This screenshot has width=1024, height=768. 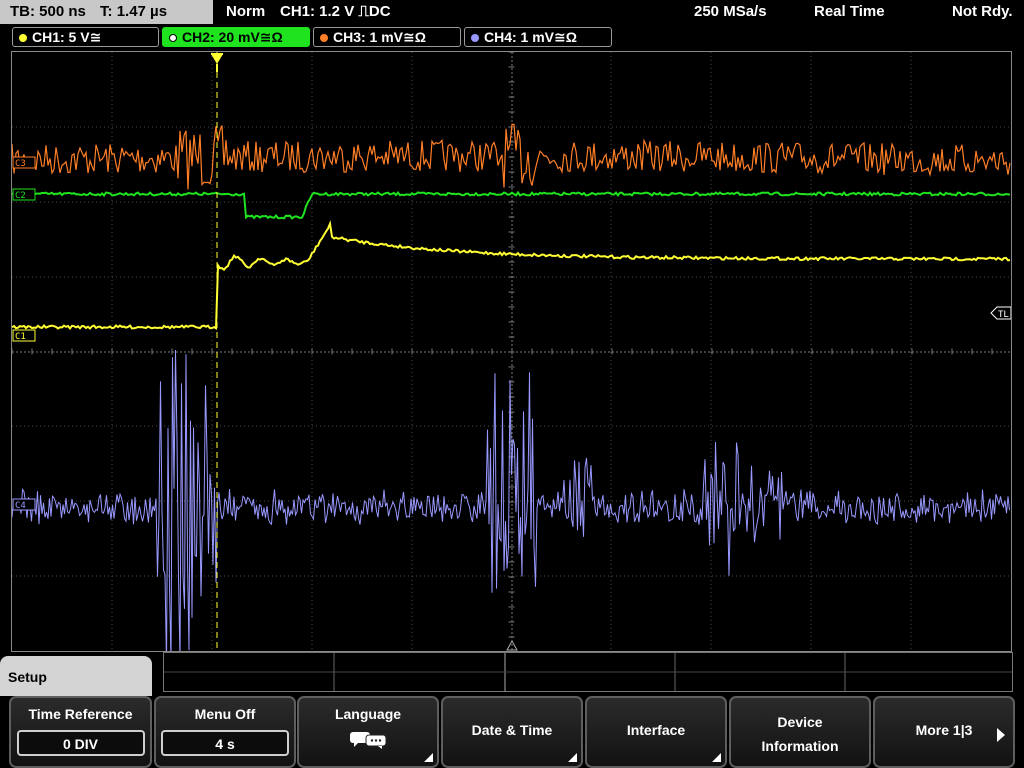 What do you see at coordinates (20, 164) in the screenshot?
I see `ch3-marker-label: C3` at bounding box center [20, 164].